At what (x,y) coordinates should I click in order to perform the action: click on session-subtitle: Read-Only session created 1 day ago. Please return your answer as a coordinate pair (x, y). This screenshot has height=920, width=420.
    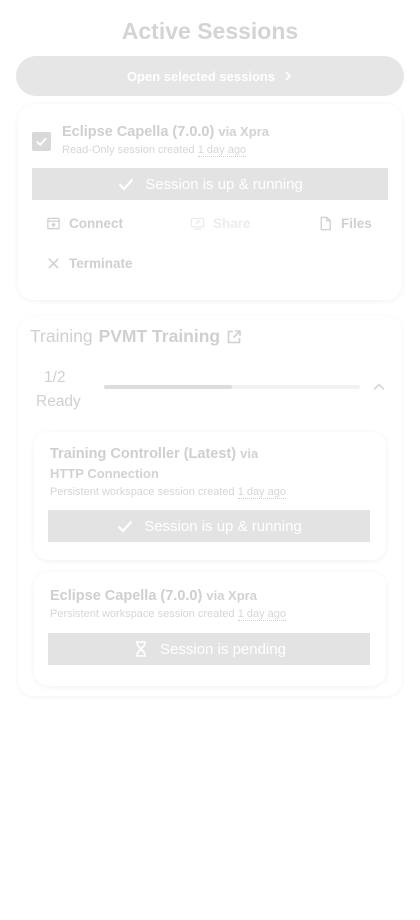
    Looking at the image, I should click on (154, 150).